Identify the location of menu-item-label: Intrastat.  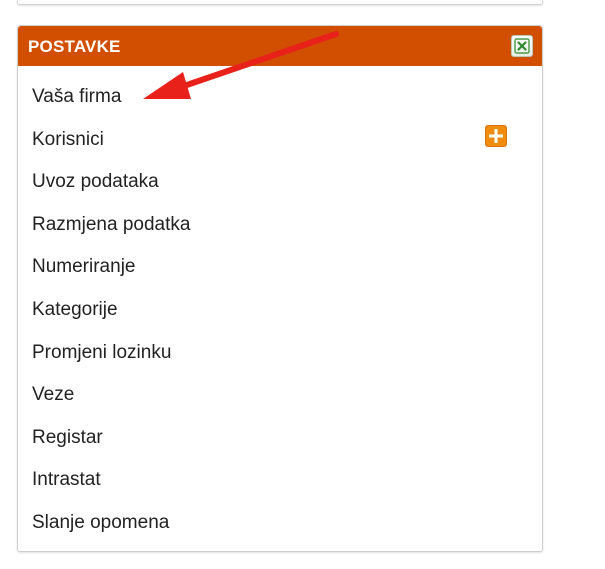
(66, 480).